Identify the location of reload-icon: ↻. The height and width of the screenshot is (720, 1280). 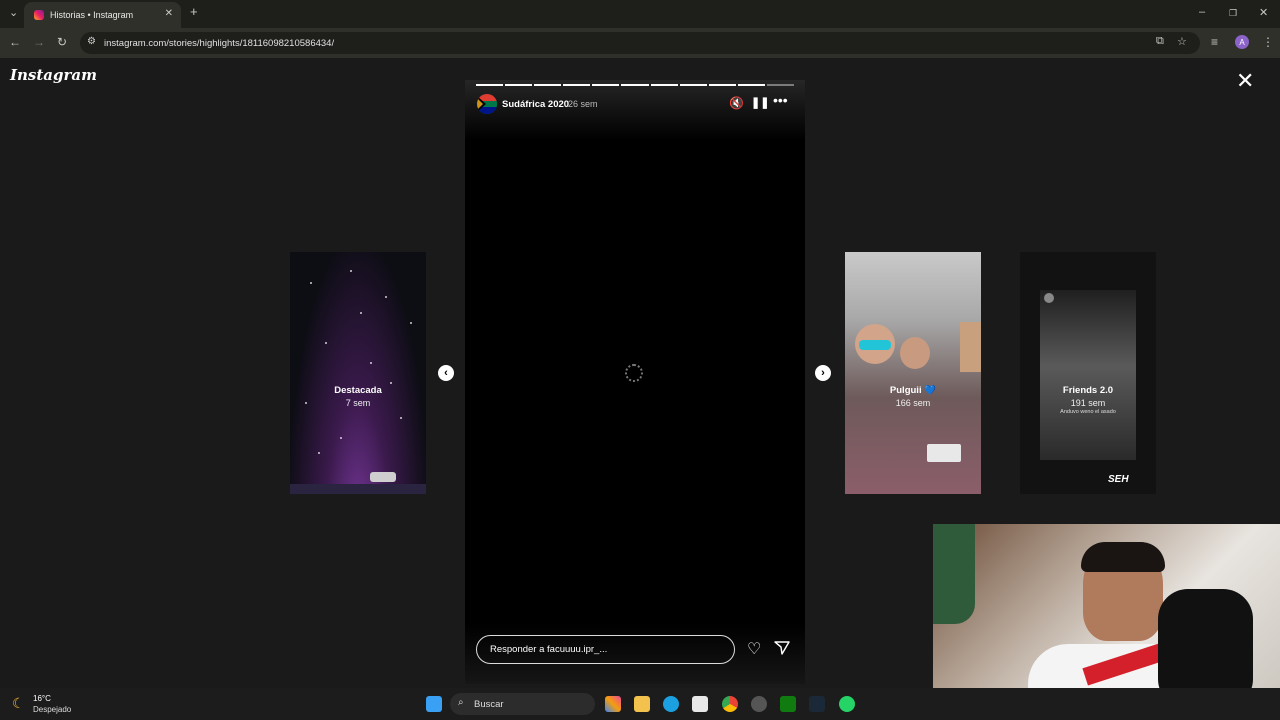
(62, 42).